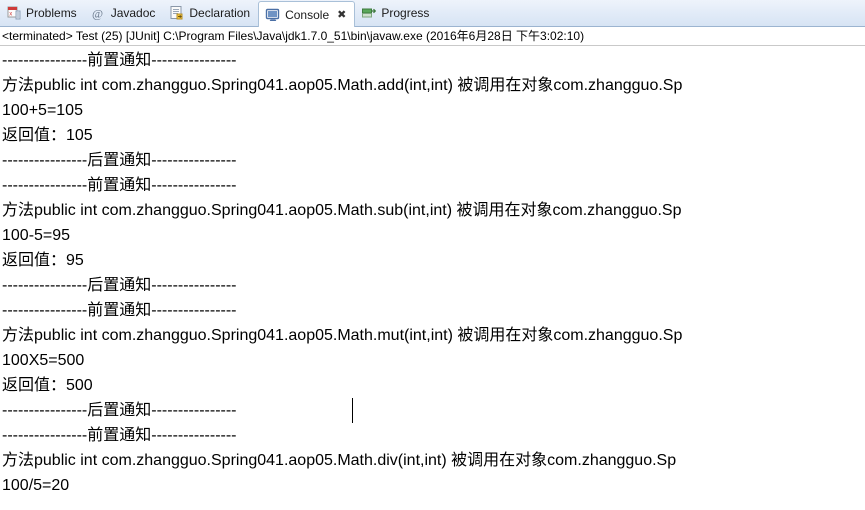 This screenshot has height=510, width=865. I want to click on tab-problems-label: Problems, so click(51, 13).